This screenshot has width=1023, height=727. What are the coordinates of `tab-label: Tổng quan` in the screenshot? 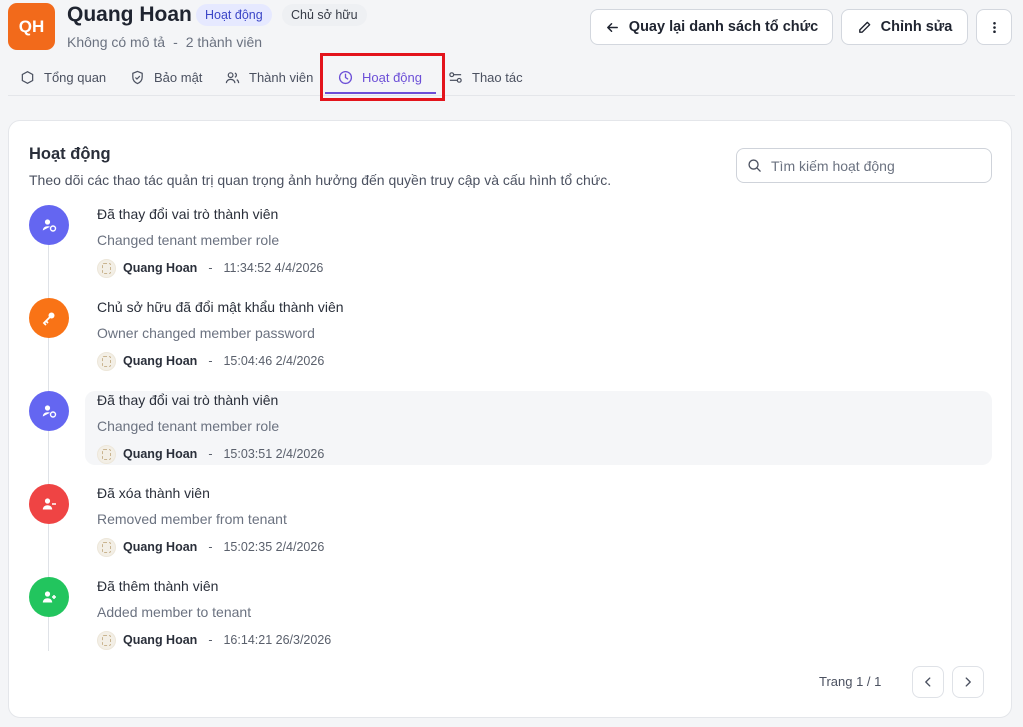 It's located at (75, 77).